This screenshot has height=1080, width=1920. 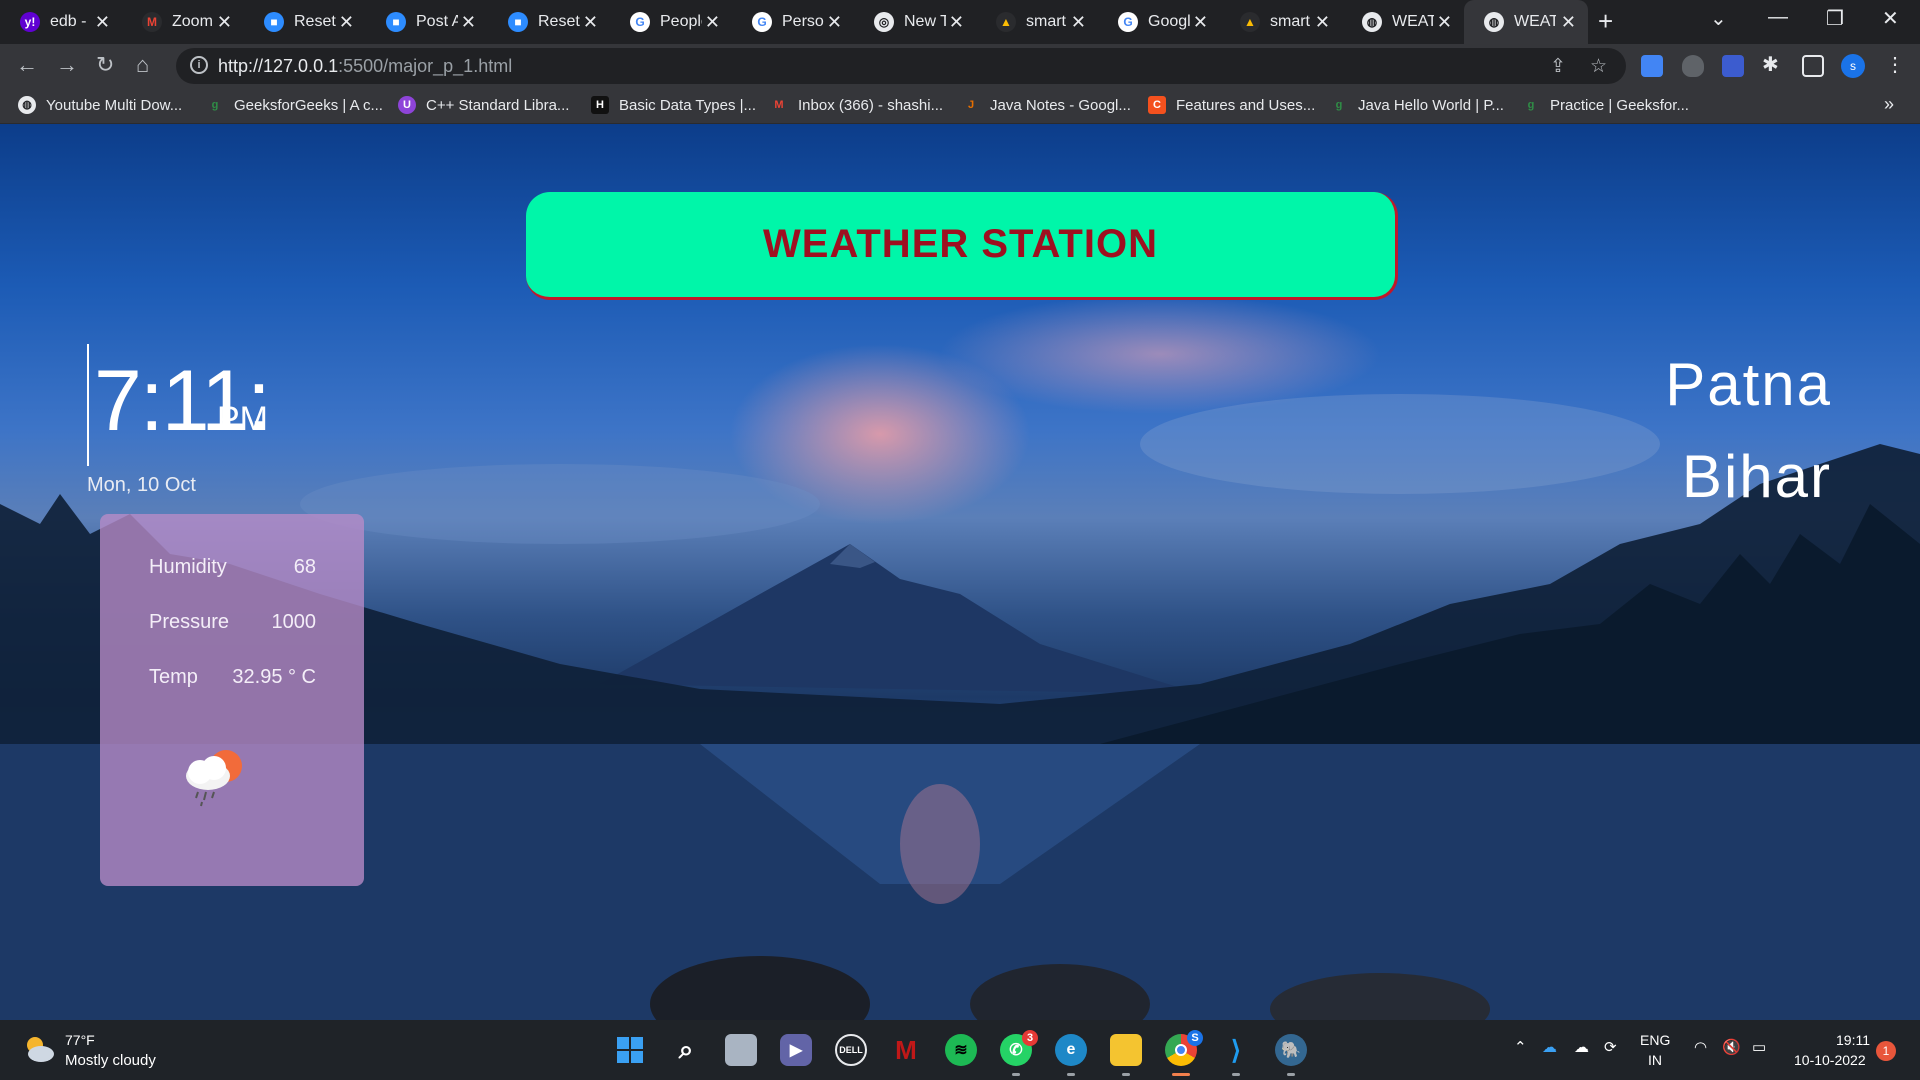 I want to click on url-text: http://127.0.0.1:5500/major_p_1.html, so click(x=365, y=66).